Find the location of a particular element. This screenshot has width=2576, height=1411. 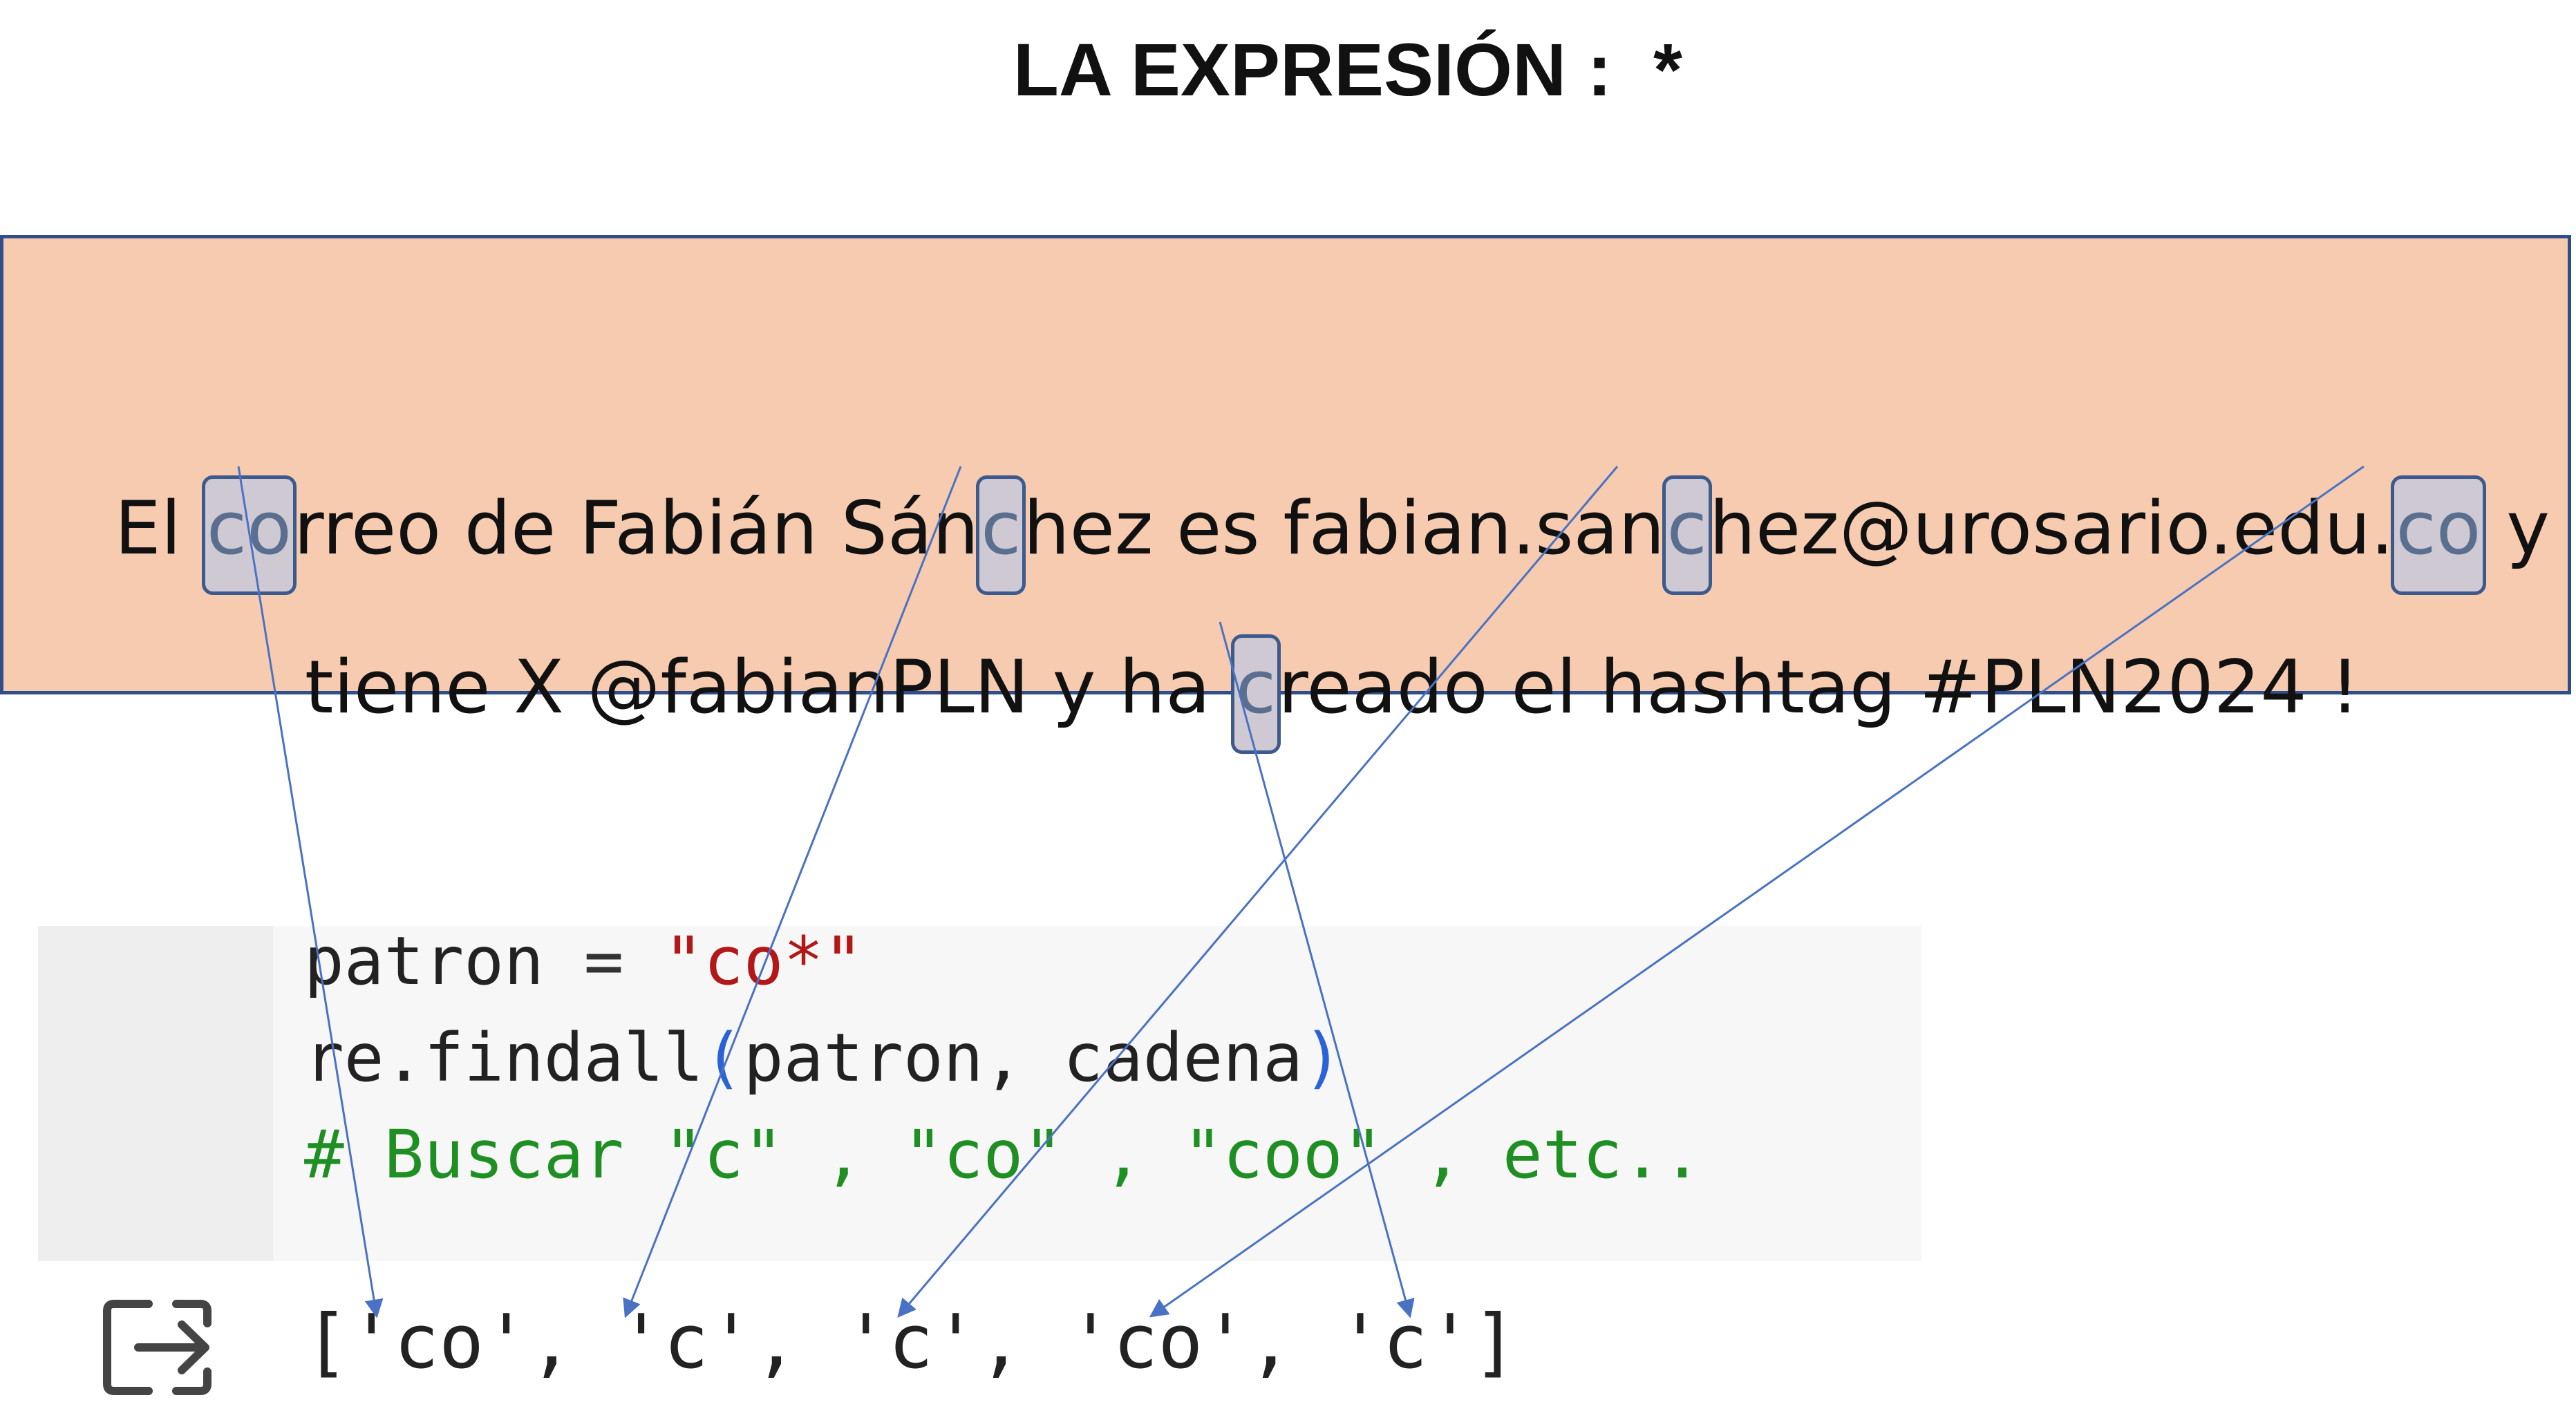

code-string: "co*" is located at coordinates (764, 961).